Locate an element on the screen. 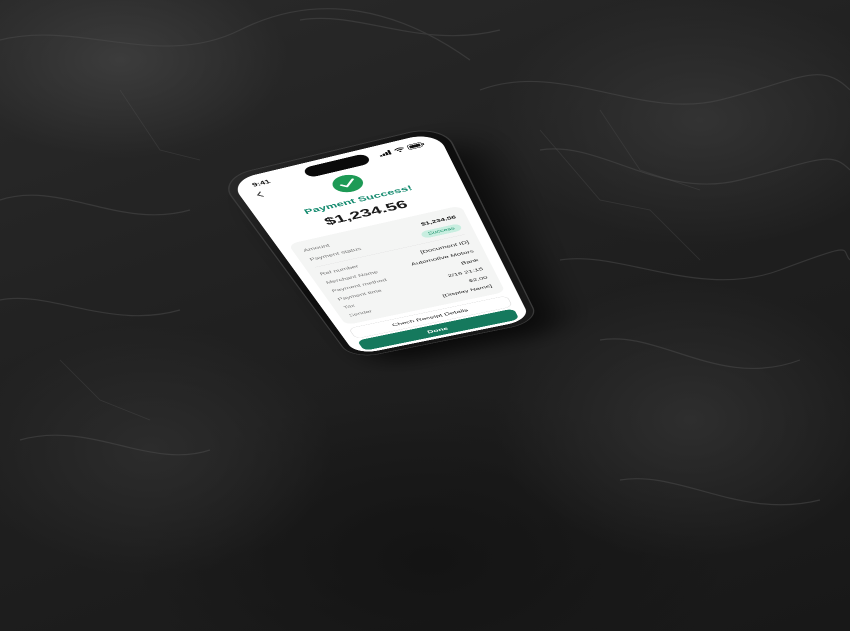 The height and width of the screenshot is (631, 850). success-icon is located at coordinates (348, 183).